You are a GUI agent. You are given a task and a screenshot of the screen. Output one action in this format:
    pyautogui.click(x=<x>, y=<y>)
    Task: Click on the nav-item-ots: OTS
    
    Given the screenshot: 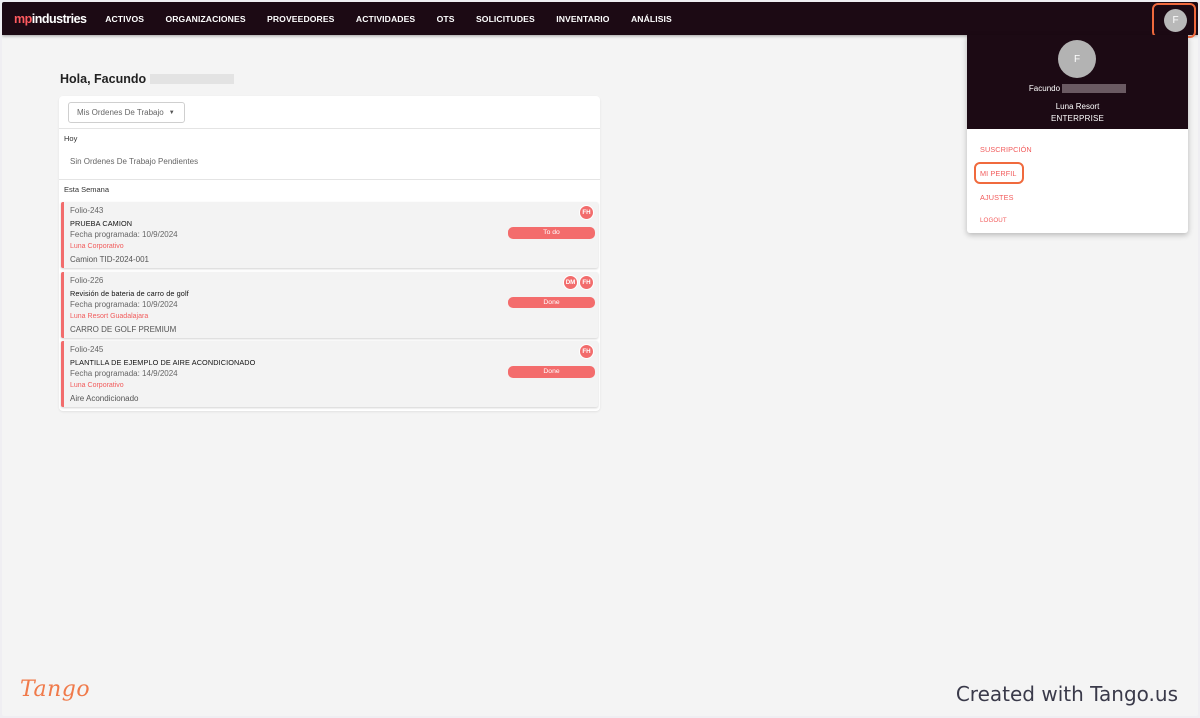 What is the action you would take?
    pyautogui.click(x=445, y=19)
    